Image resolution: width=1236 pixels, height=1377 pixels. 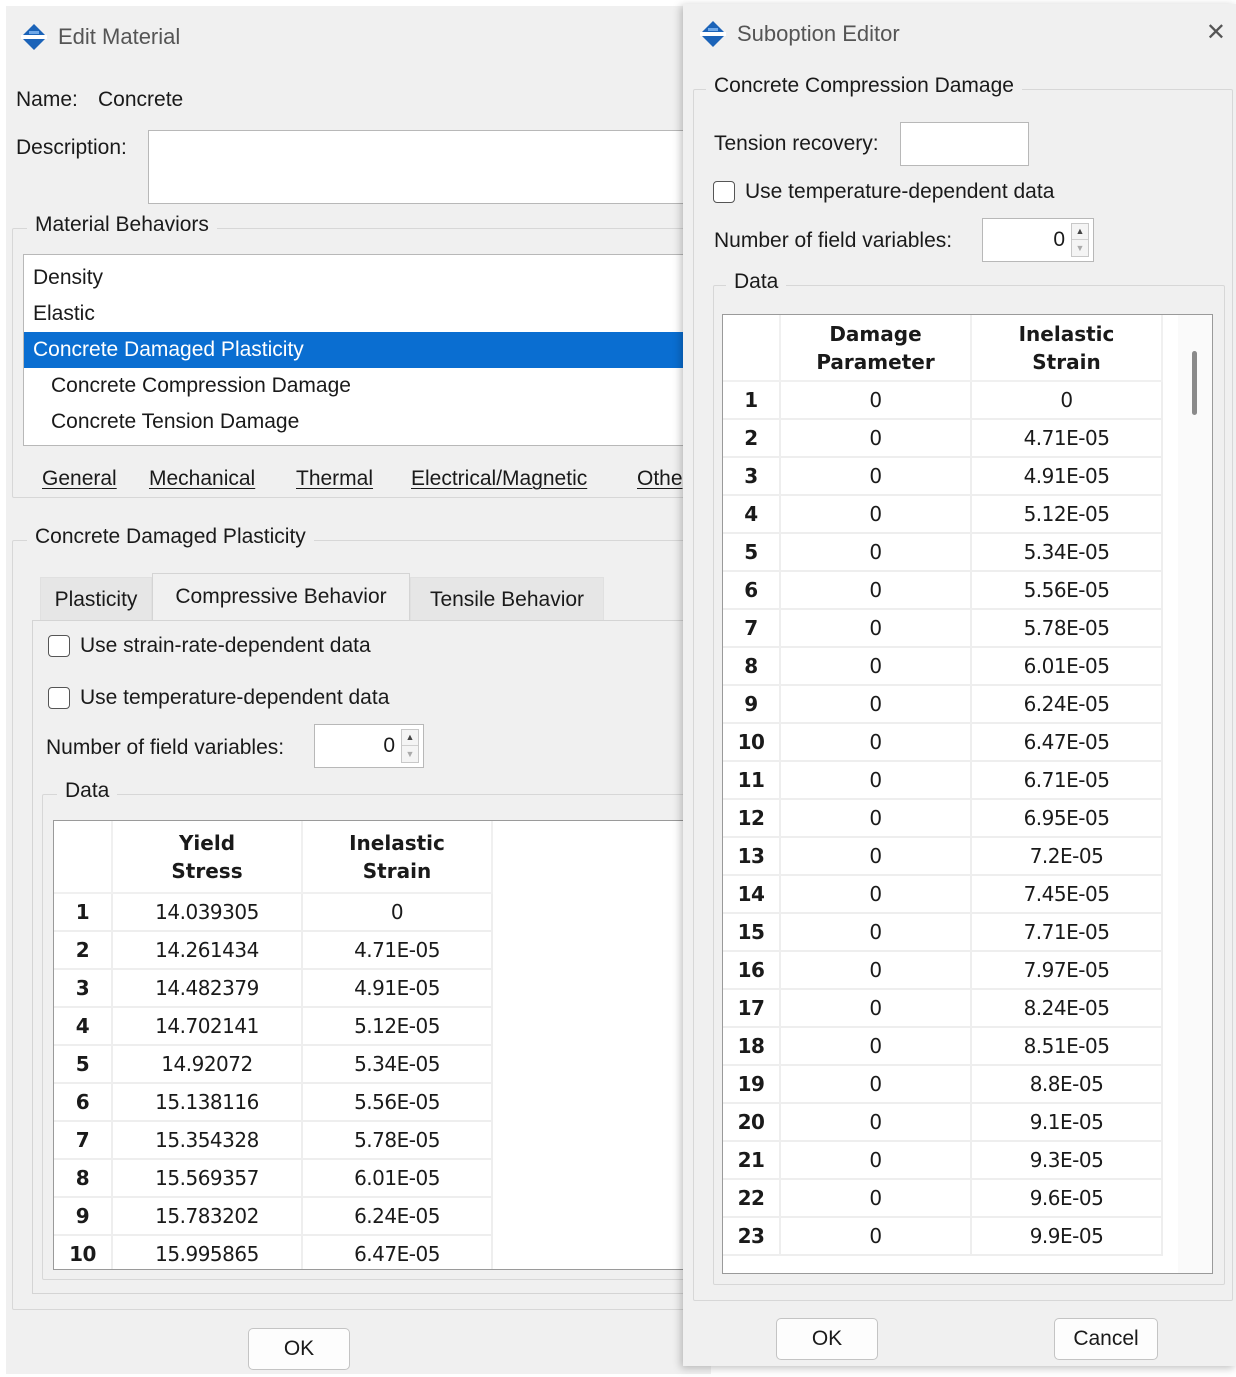 I want to click on table-row: 23 0 9.9E-05, so click(x=943, y=1236).